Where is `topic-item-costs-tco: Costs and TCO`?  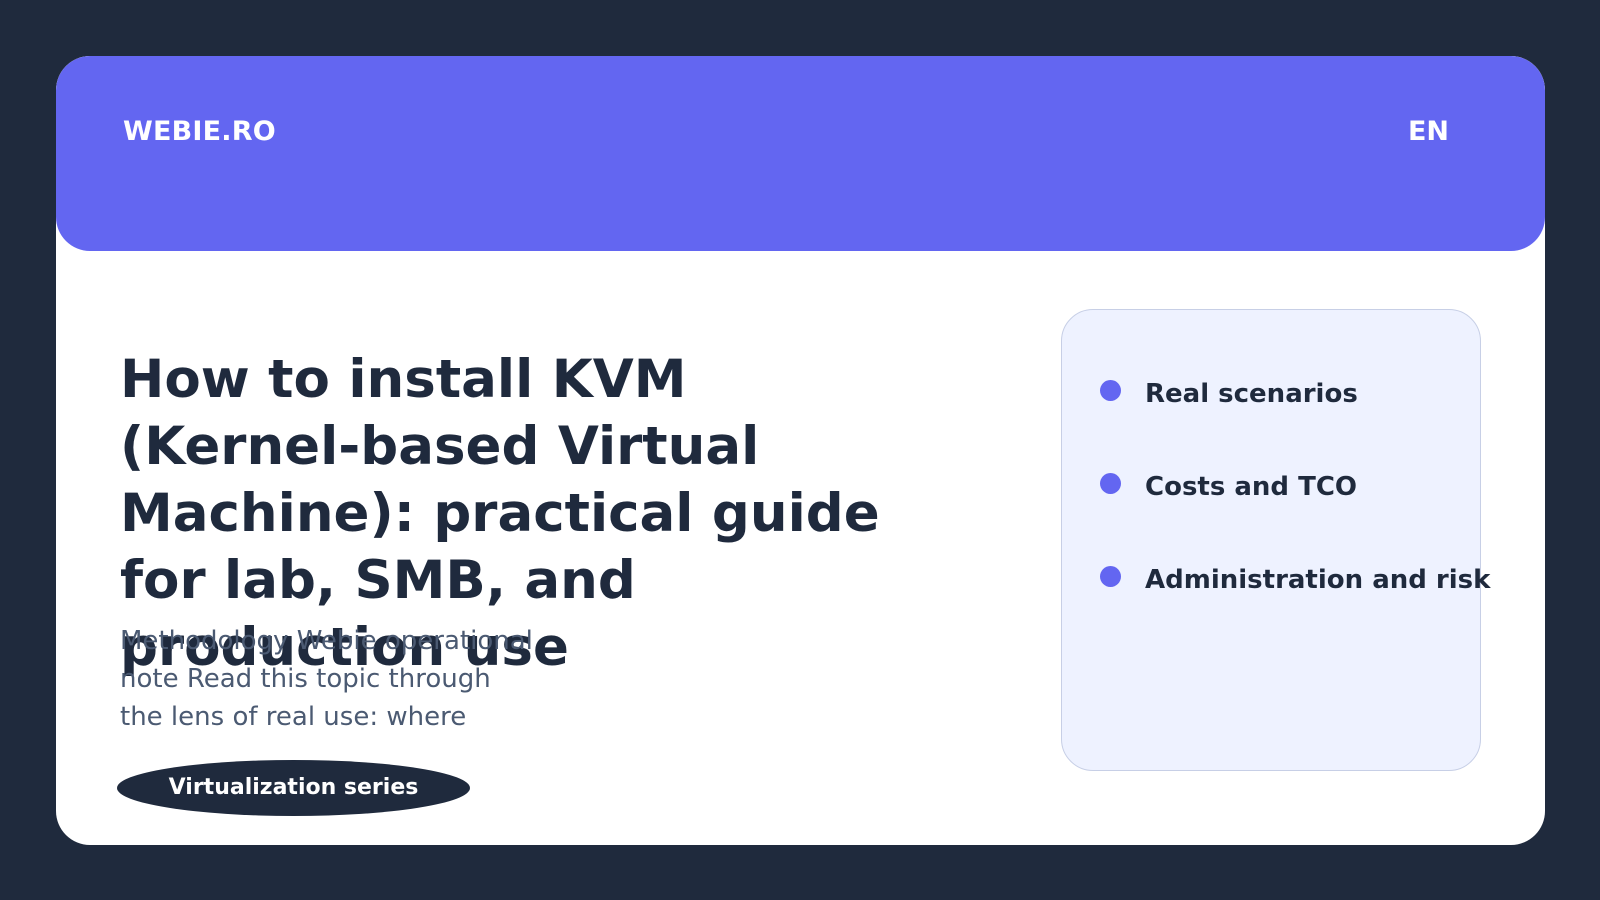 topic-item-costs-tco: Costs and TCO is located at coordinates (1228, 487).